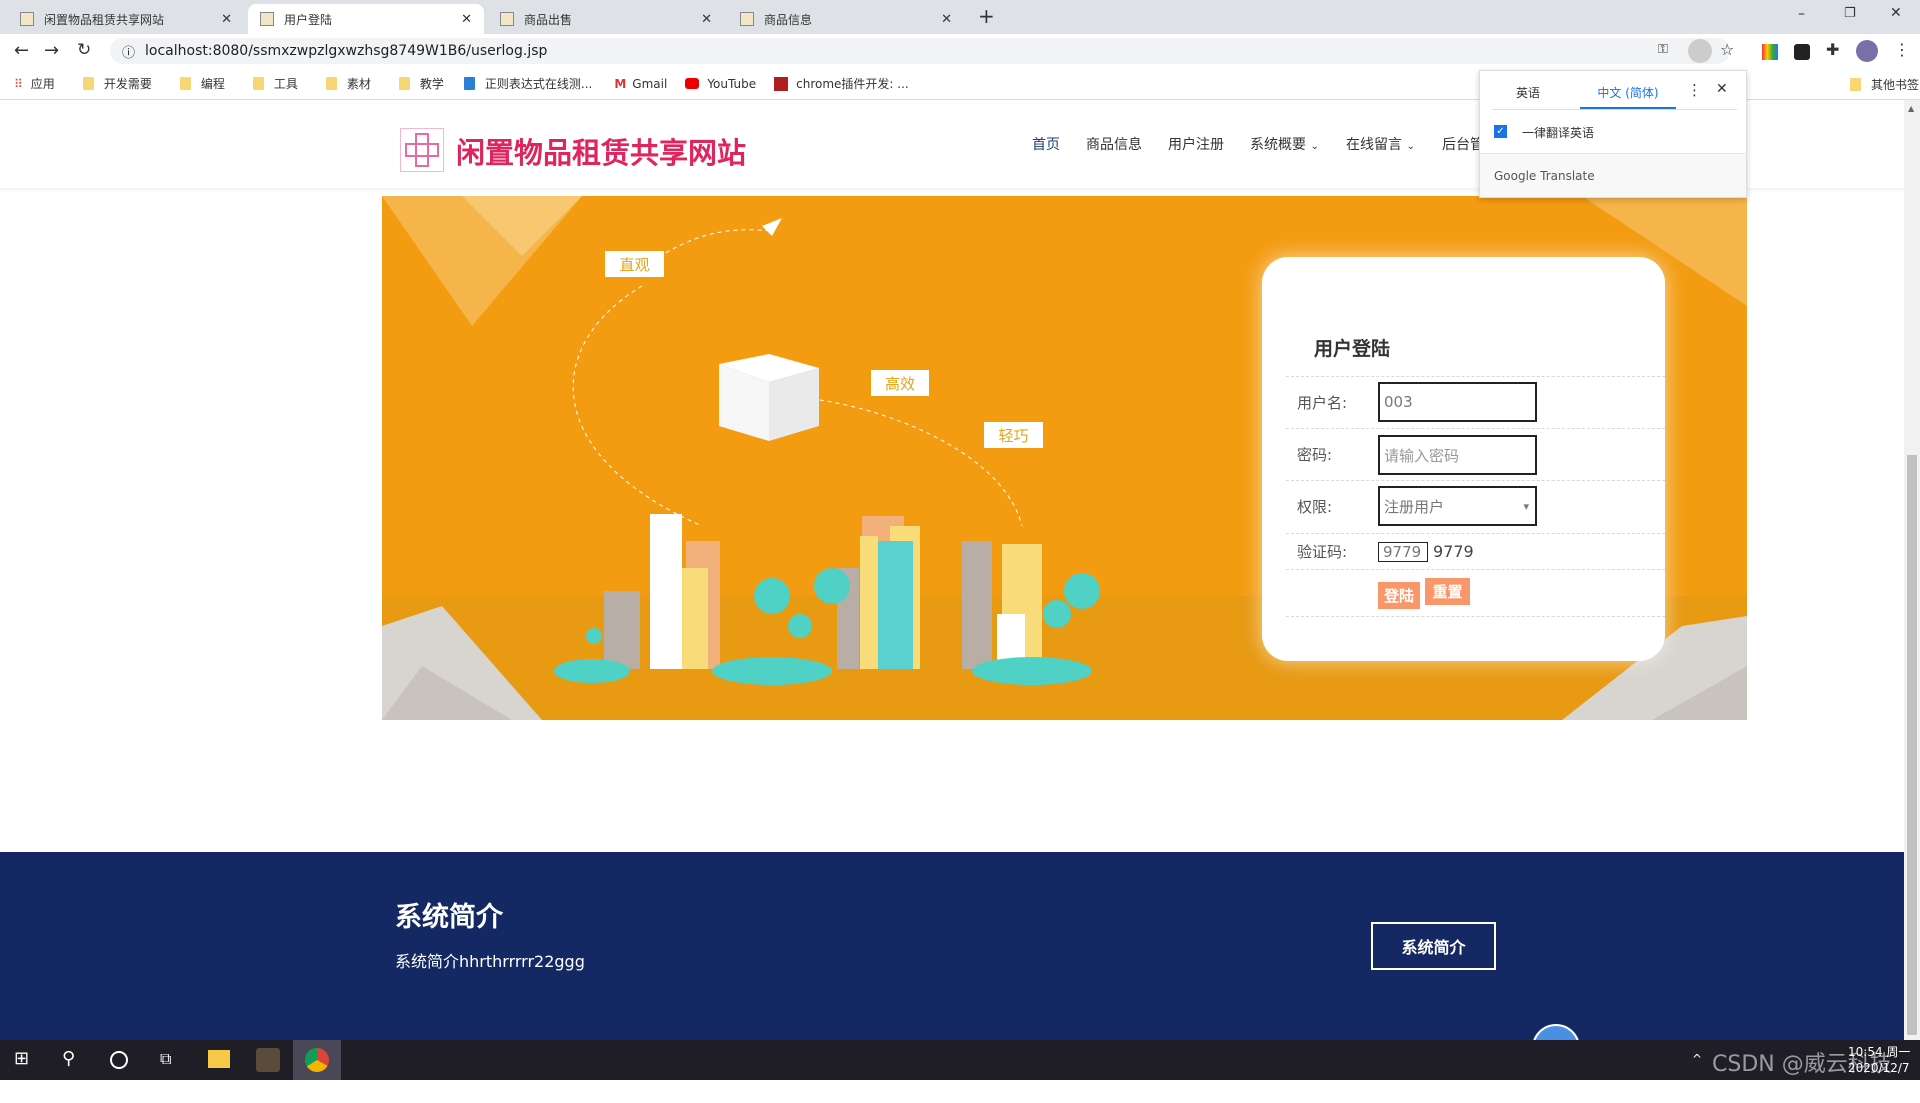  Describe the element at coordinates (986, 16) in the screenshot. I see `new-tab-button: +` at that location.